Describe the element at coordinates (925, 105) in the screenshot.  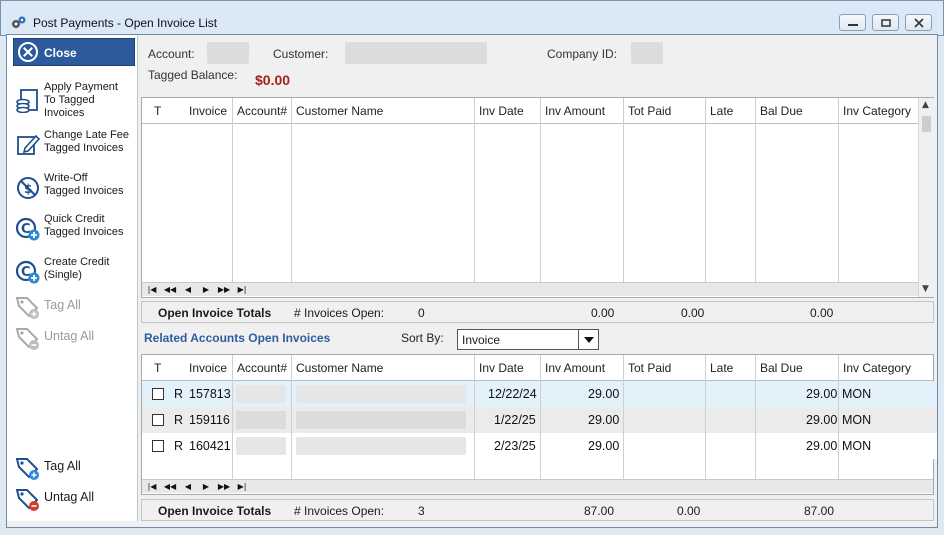
I see `scroll-up-icon: ▲` at that location.